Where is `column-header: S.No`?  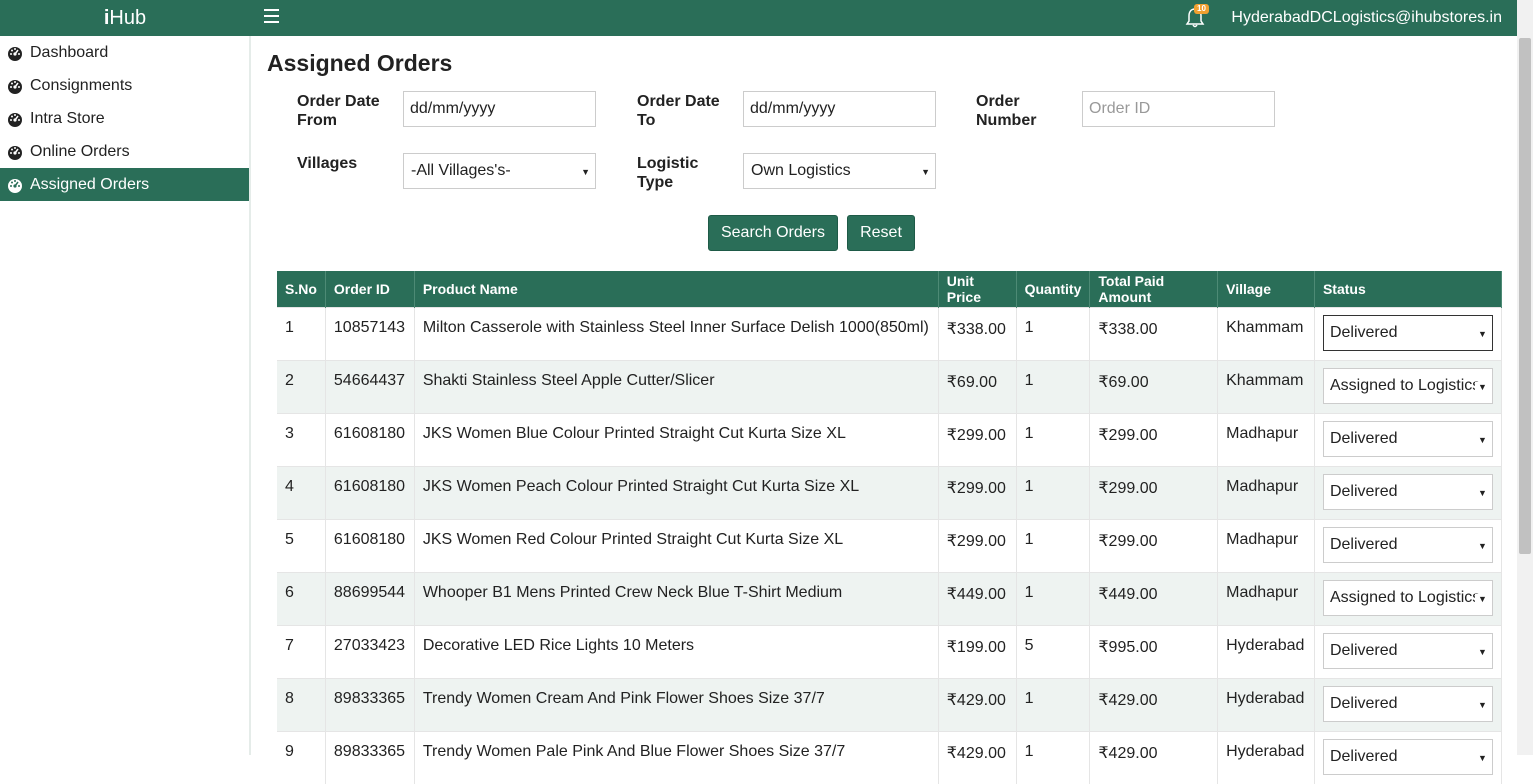 column-header: S.No is located at coordinates (301, 289).